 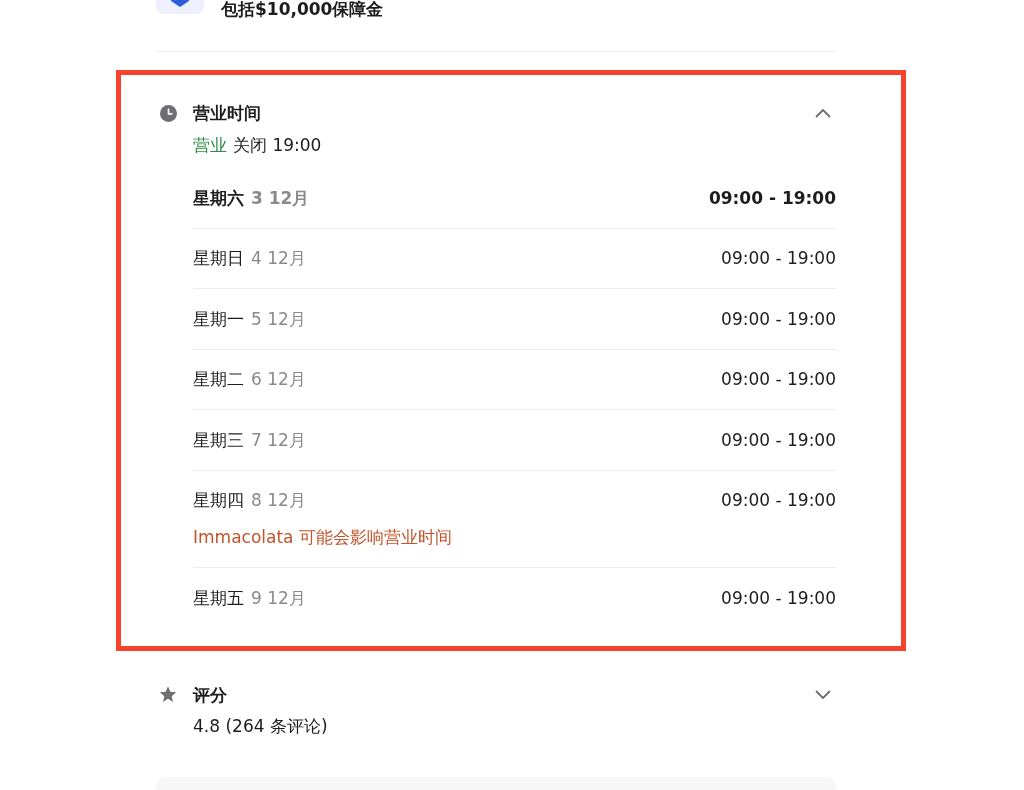 What do you see at coordinates (278, 598) in the screenshot?
I see `date-label: 9 12月` at bounding box center [278, 598].